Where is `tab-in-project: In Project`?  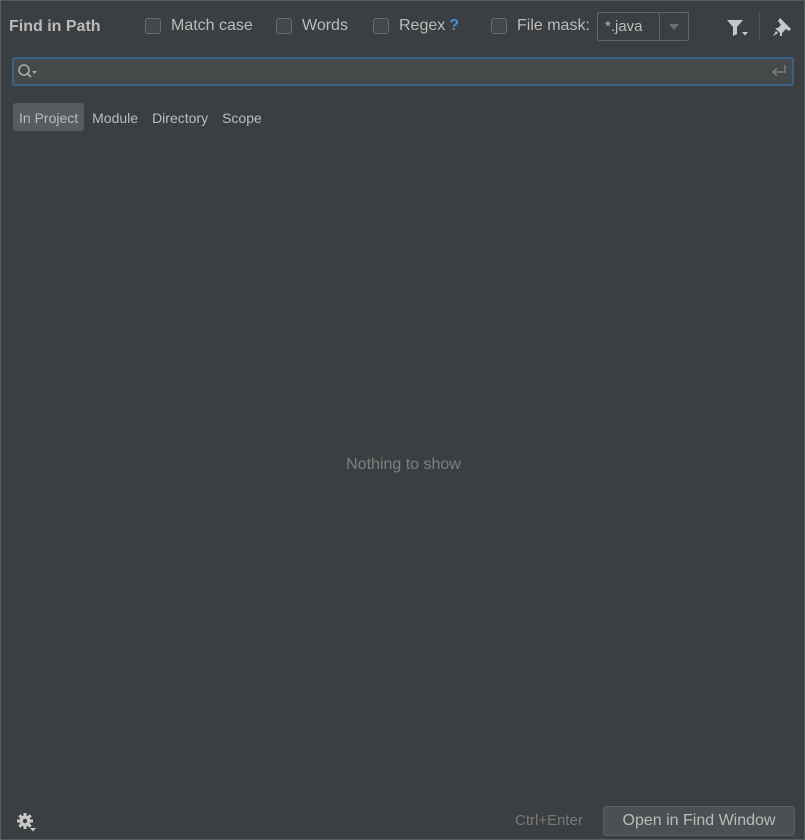
tab-in-project: In Project is located at coordinates (49, 117).